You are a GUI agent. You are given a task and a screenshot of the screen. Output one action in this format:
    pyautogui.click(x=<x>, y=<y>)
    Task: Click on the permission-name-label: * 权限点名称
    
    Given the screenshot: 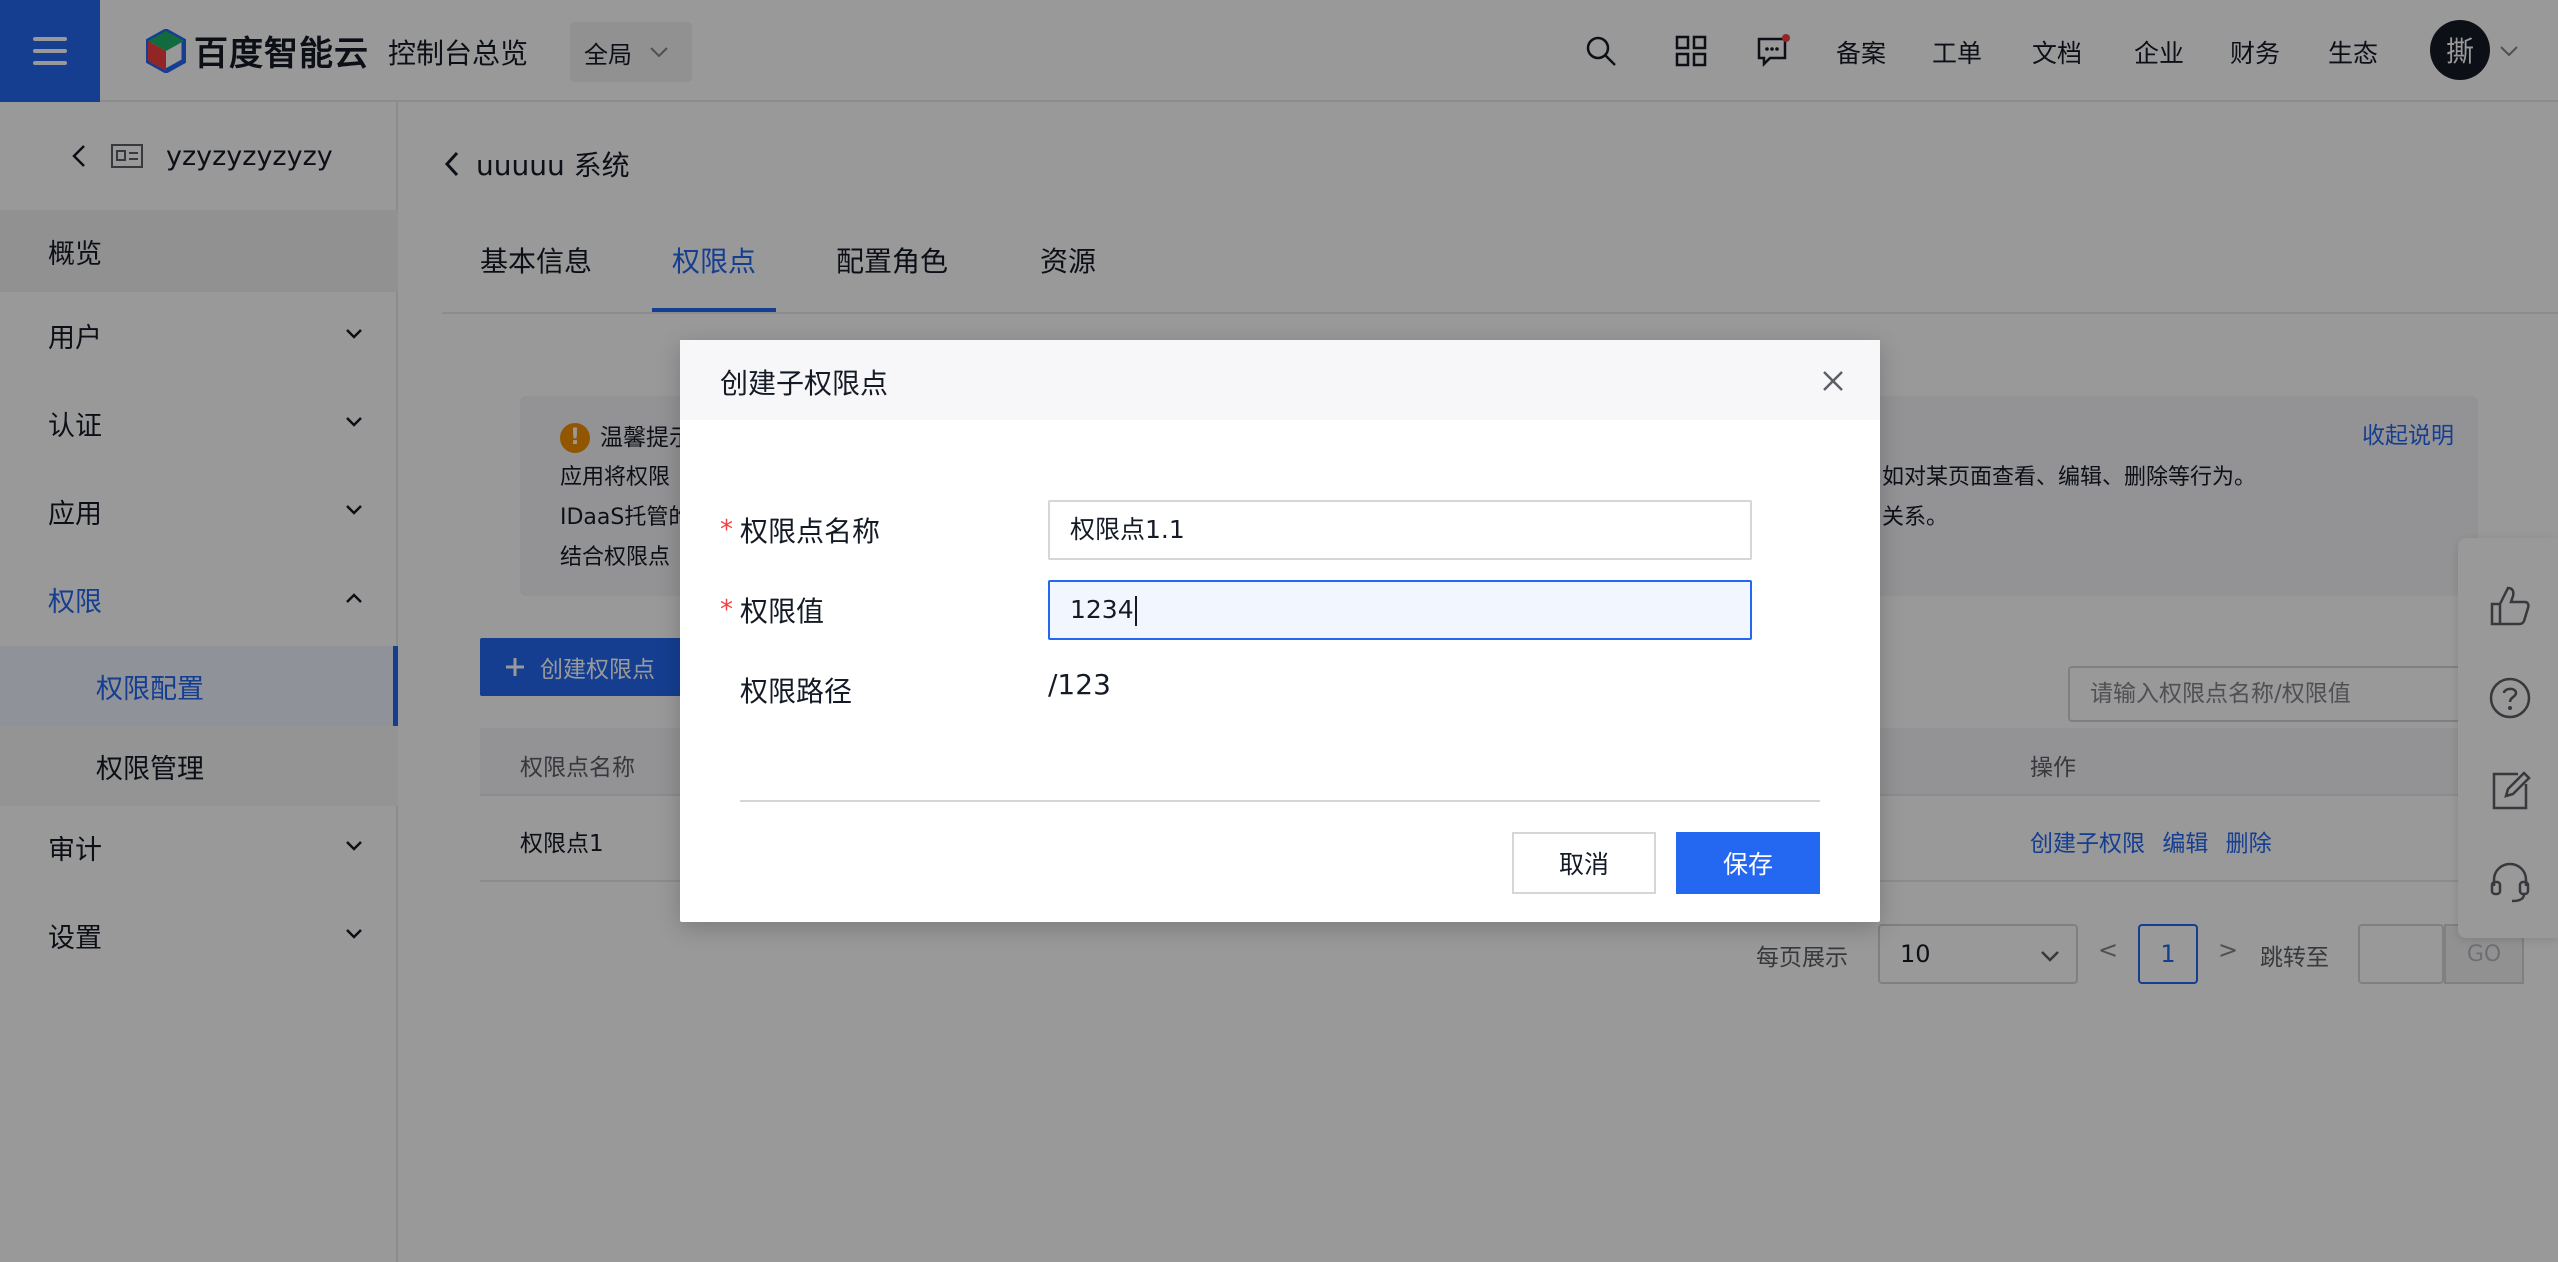 What is the action you would take?
    pyautogui.click(x=800, y=530)
    